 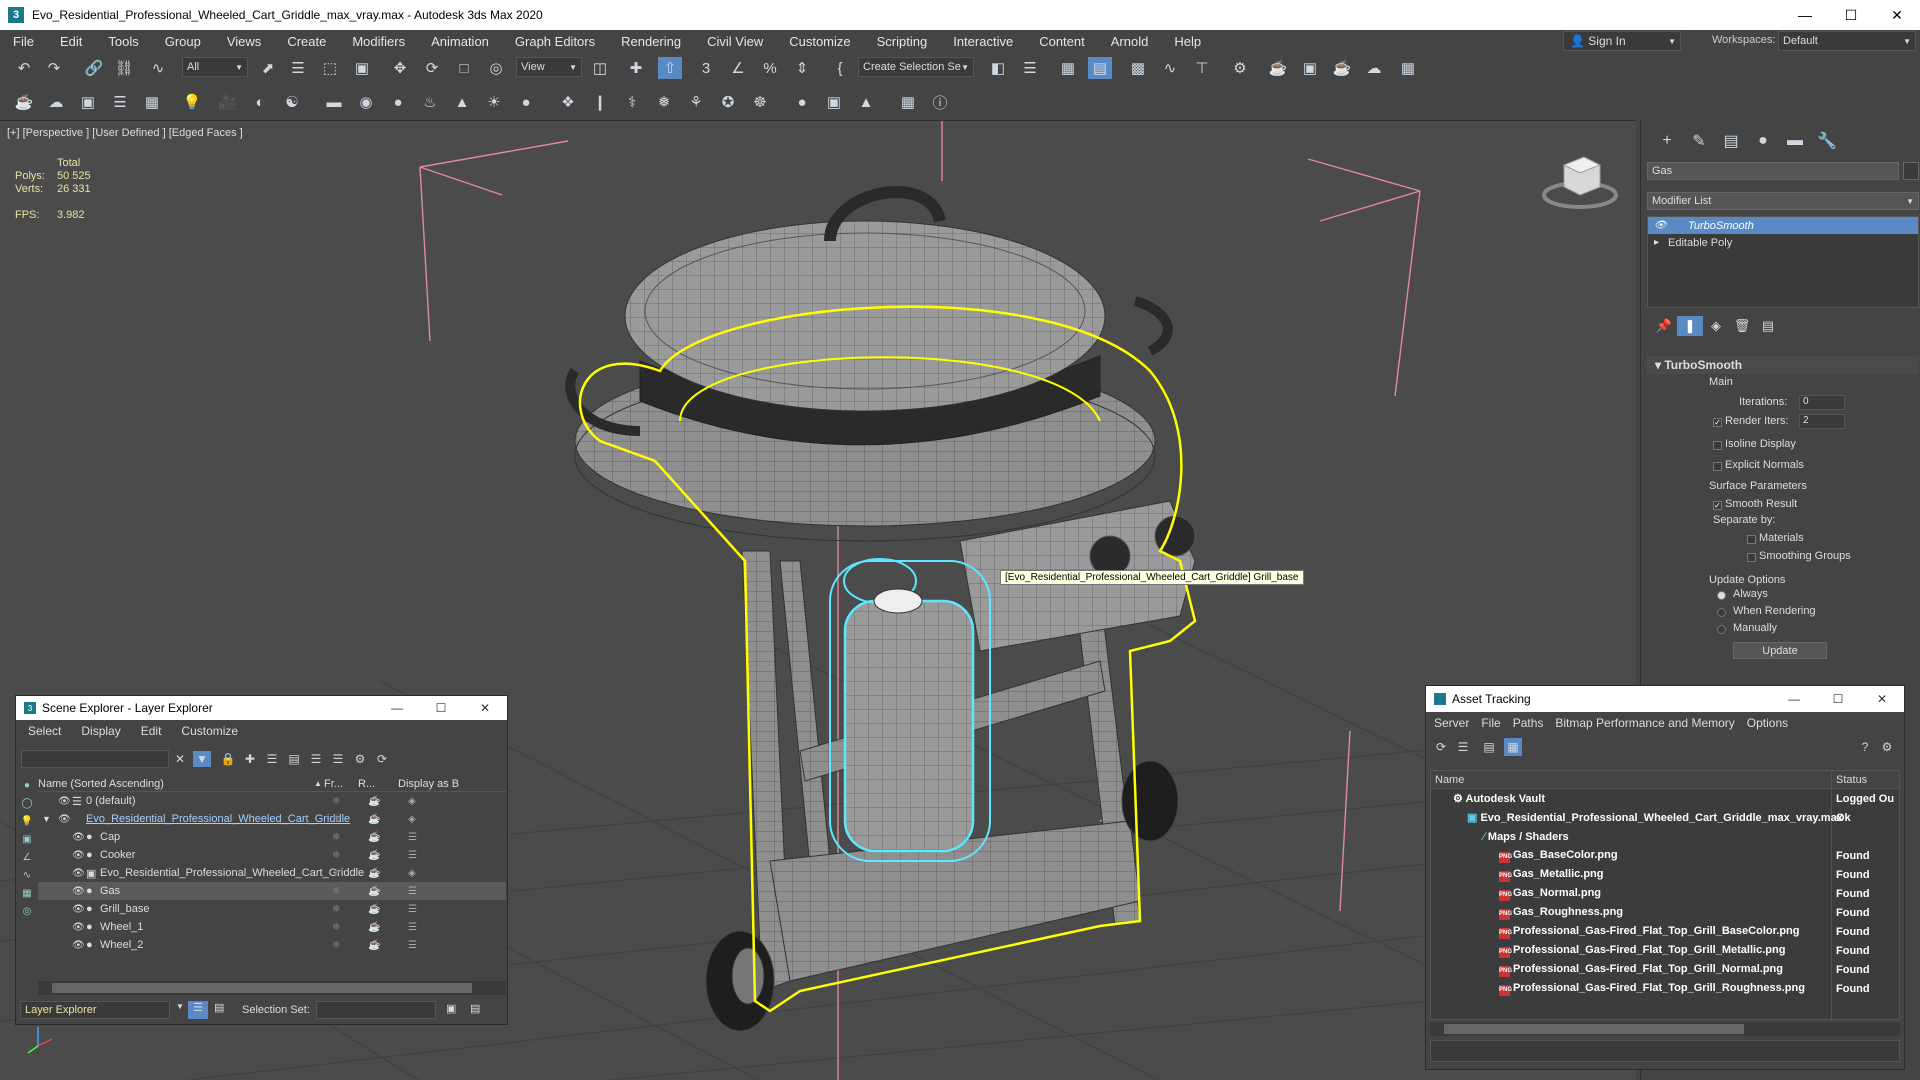 What do you see at coordinates (183, 41) in the screenshot?
I see `menu-group: Group` at bounding box center [183, 41].